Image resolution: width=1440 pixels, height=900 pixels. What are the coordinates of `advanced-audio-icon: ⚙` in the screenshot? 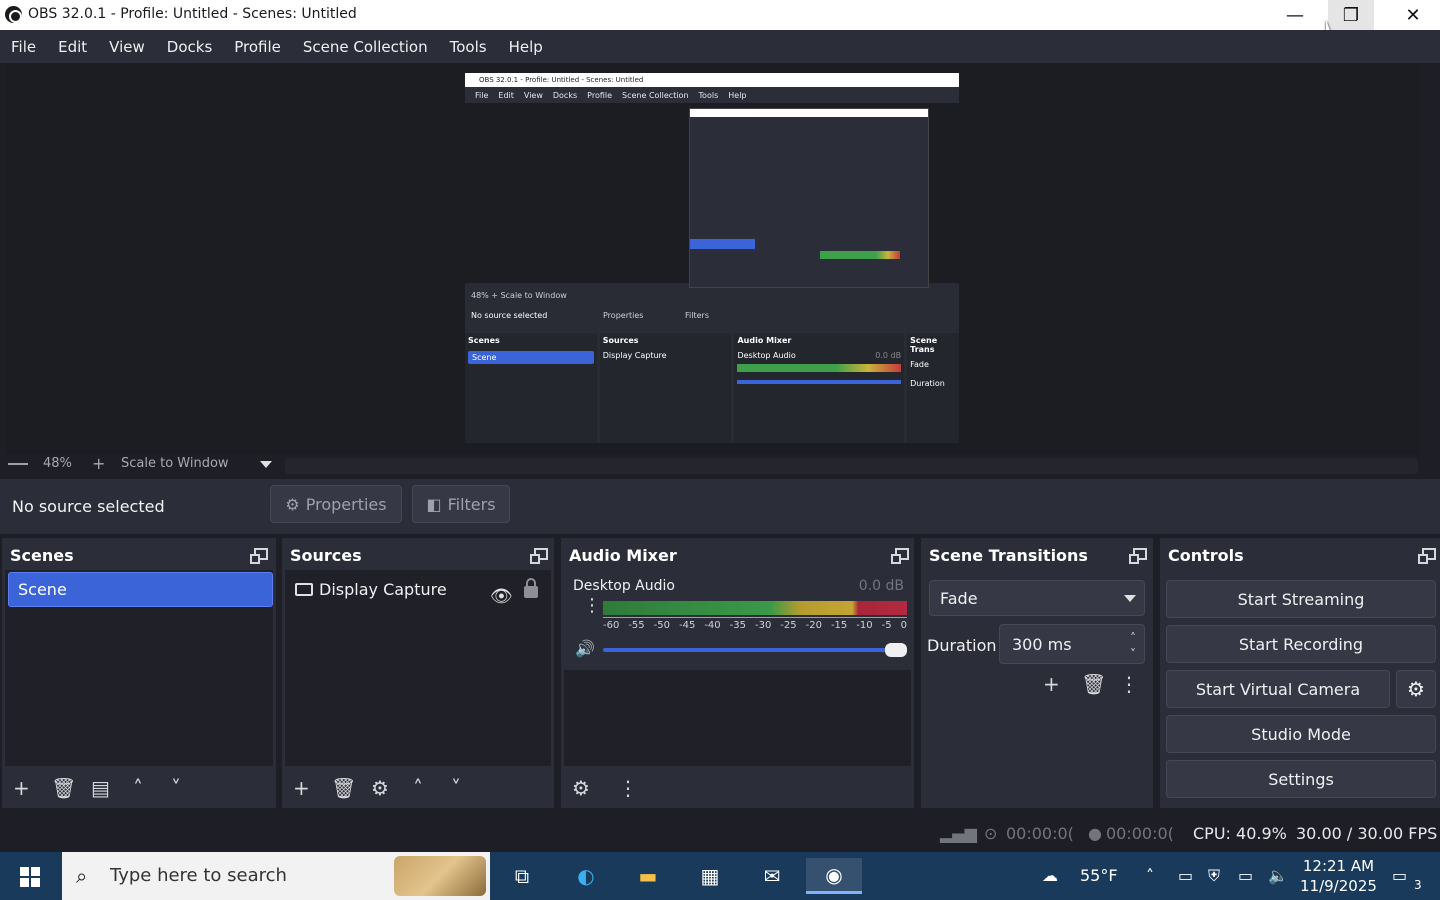 It's located at (581, 788).